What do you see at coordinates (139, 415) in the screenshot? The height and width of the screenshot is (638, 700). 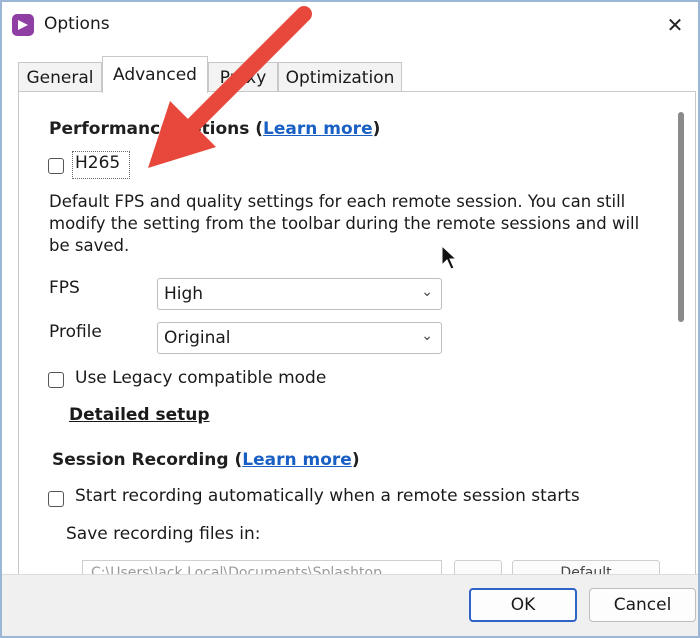 I see `detailed-setup-link: Detailed setup` at bounding box center [139, 415].